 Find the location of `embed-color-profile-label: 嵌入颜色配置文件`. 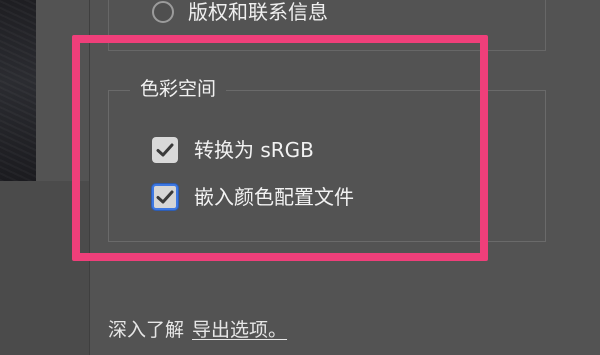

embed-color-profile-label: 嵌入颜色配置文件 is located at coordinates (274, 197).